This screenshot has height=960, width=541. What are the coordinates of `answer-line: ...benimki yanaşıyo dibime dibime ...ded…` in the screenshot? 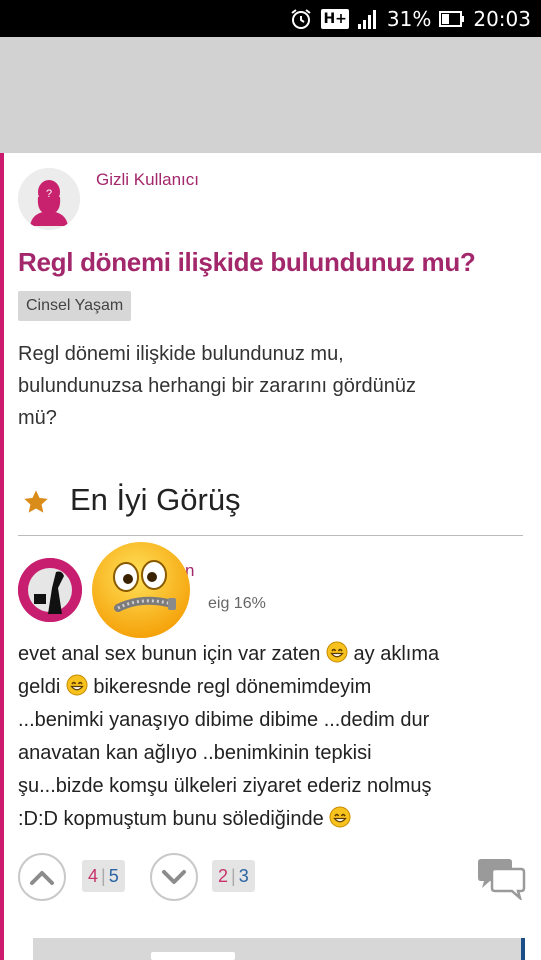 It's located at (224, 720).